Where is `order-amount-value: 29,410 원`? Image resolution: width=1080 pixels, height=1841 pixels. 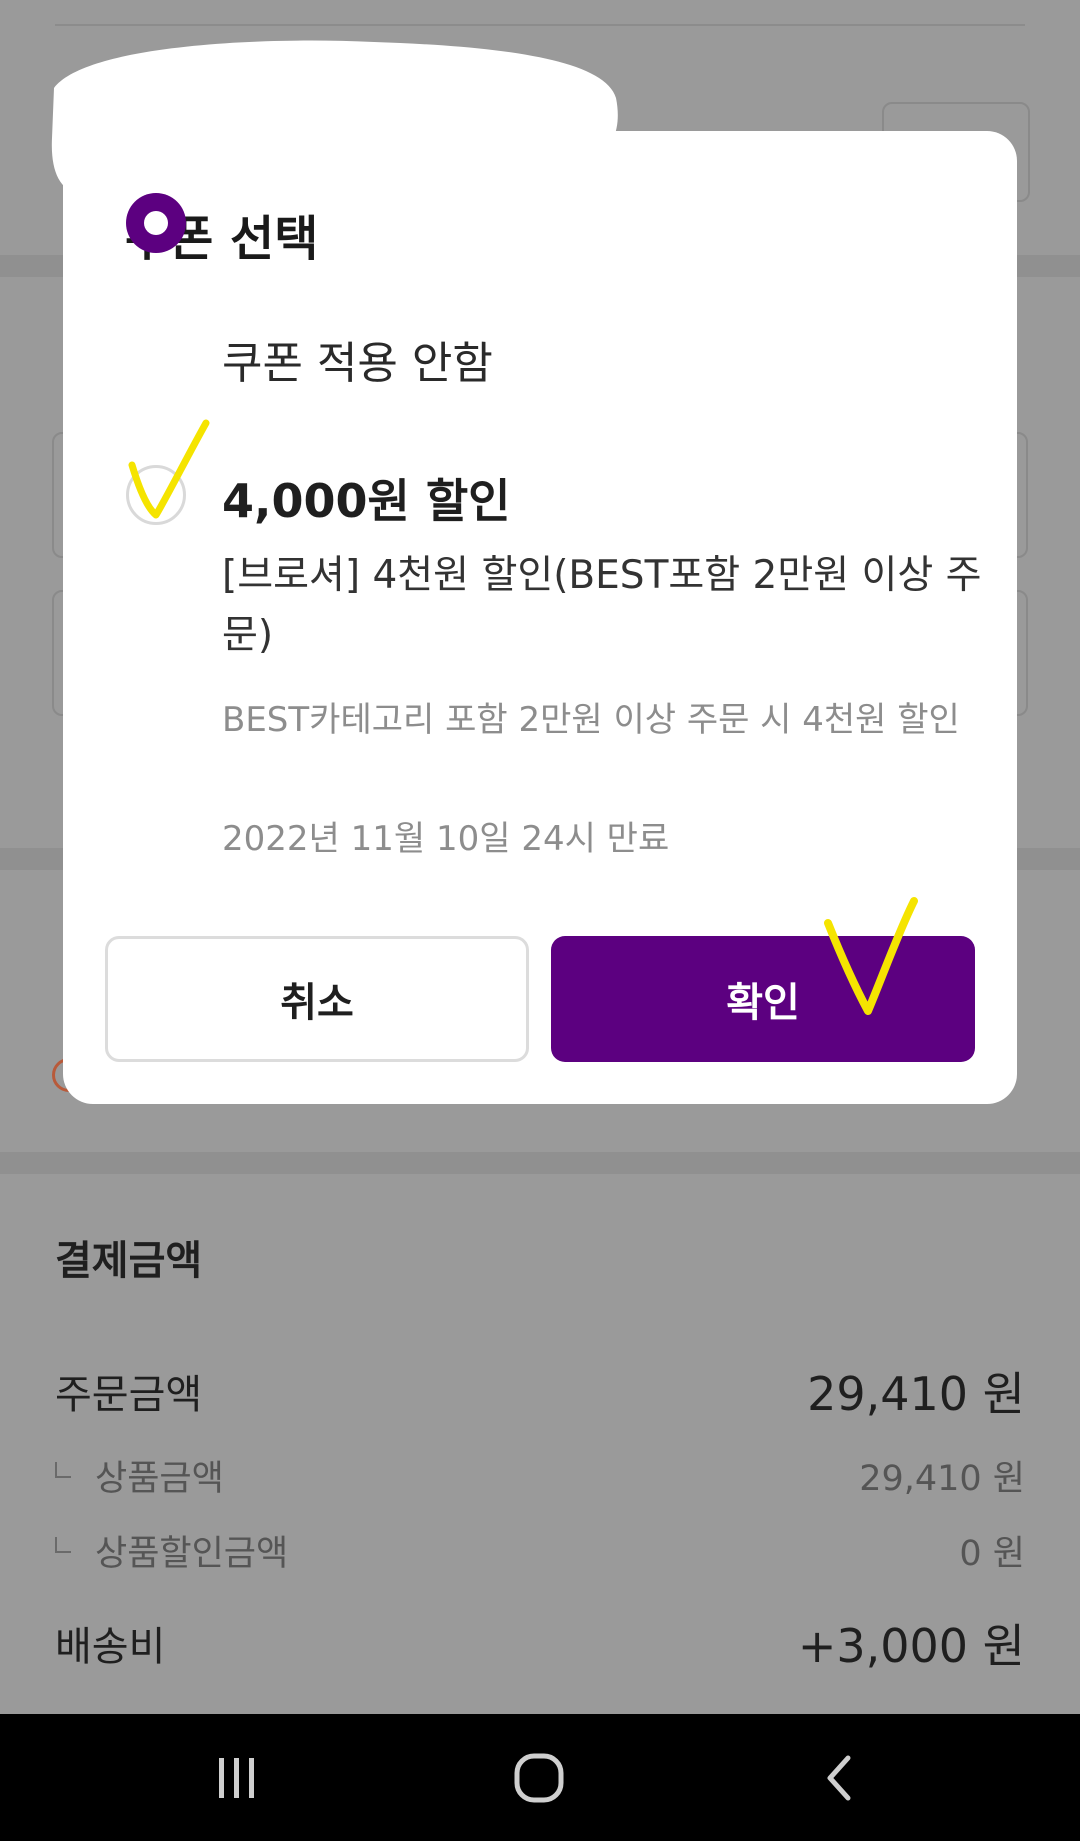 order-amount-value: 29,410 원 is located at coordinates (916, 1394).